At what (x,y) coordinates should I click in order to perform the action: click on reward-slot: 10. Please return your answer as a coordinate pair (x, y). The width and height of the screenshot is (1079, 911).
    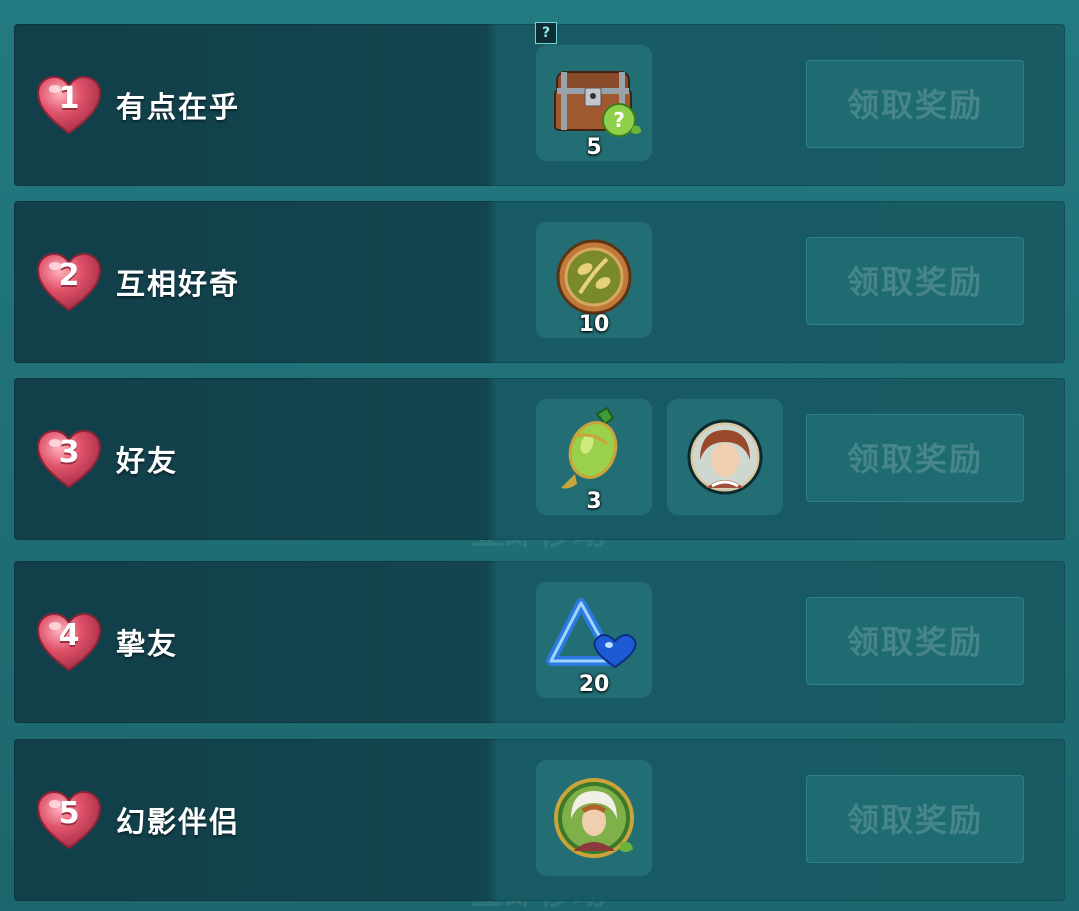
    Looking at the image, I should click on (594, 280).